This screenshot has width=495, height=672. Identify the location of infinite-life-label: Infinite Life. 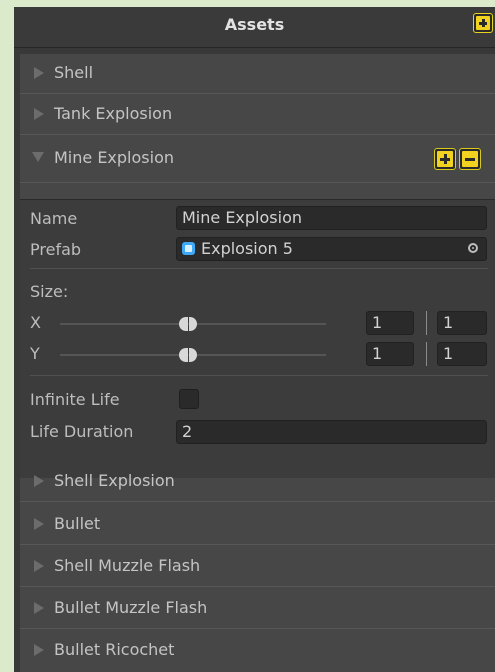
(75, 399).